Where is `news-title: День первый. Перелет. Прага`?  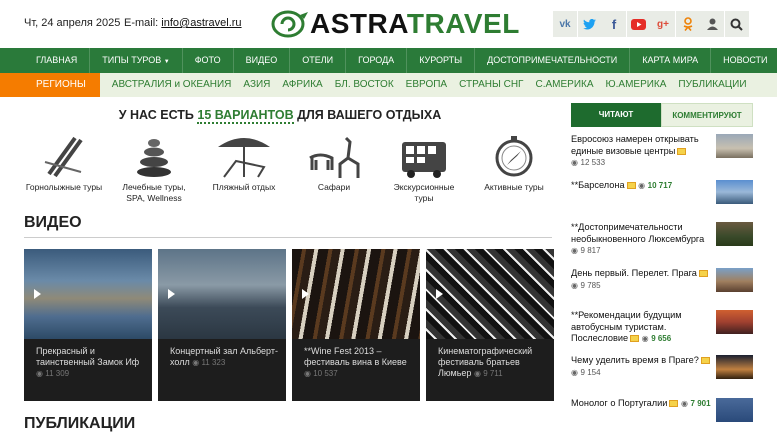
news-title: День первый. Перелет. Прага is located at coordinates (634, 273).